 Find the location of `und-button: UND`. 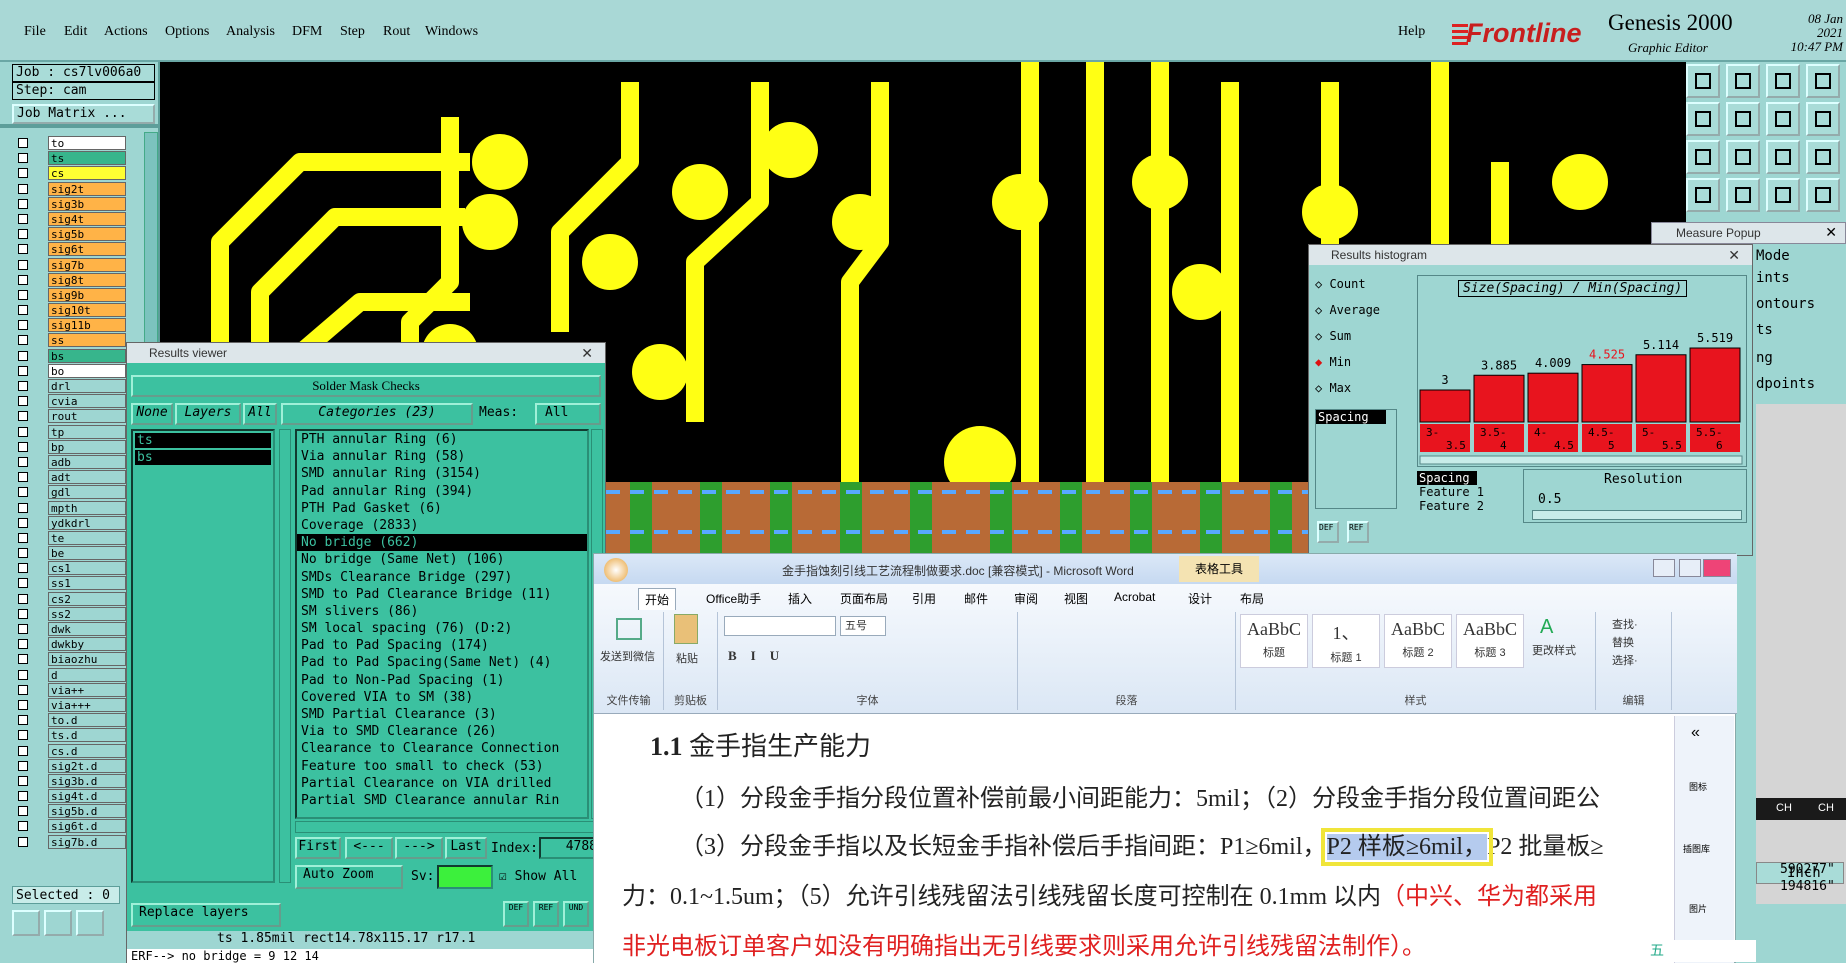

und-button: UND is located at coordinates (576, 914).